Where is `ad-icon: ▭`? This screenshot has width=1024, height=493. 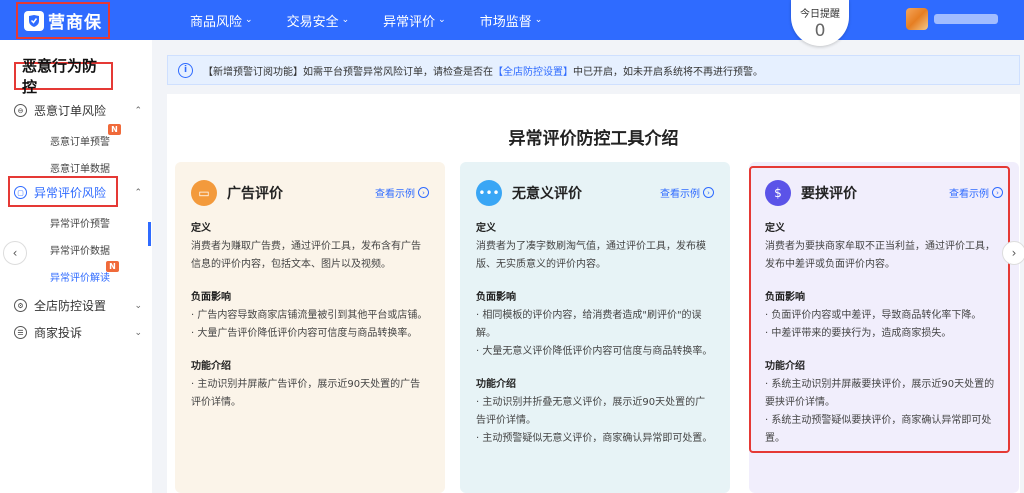
ad-icon: ▭ is located at coordinates (204, 193).